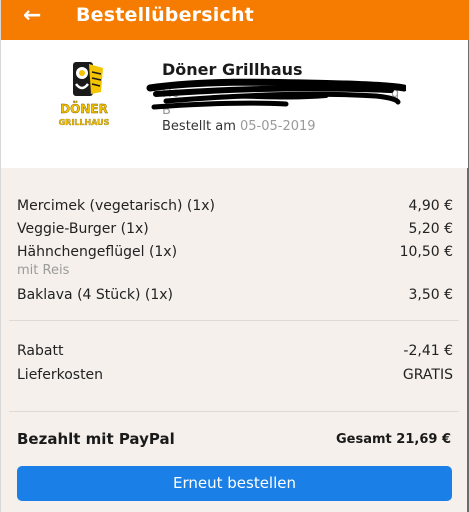  I want to click on order-item: Veggie-Burger (1x) 5,20 €, so click(235, 229).